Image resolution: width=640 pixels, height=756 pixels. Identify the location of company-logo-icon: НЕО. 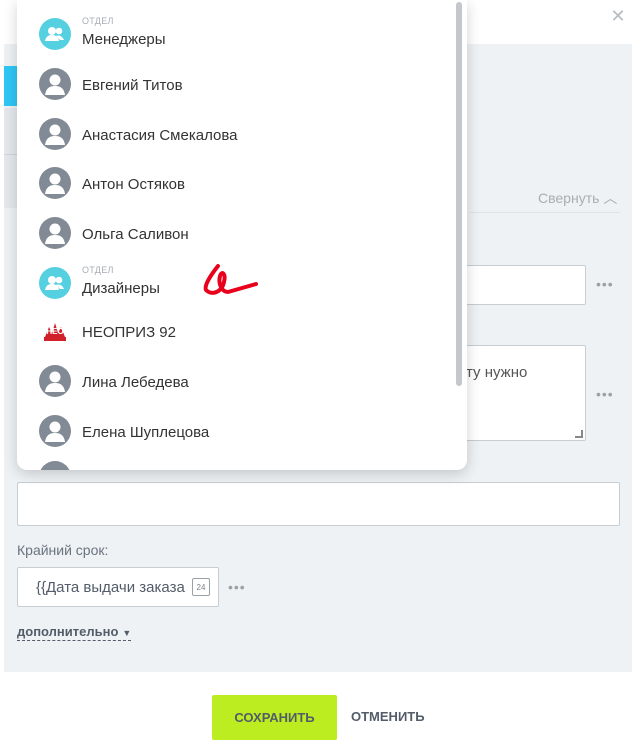
(55, 331).